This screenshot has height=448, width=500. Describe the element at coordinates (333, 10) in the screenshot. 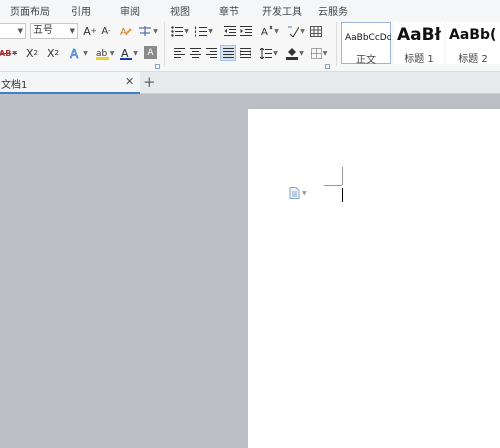

I see `menu-cloud-services: 云服务` at that location.